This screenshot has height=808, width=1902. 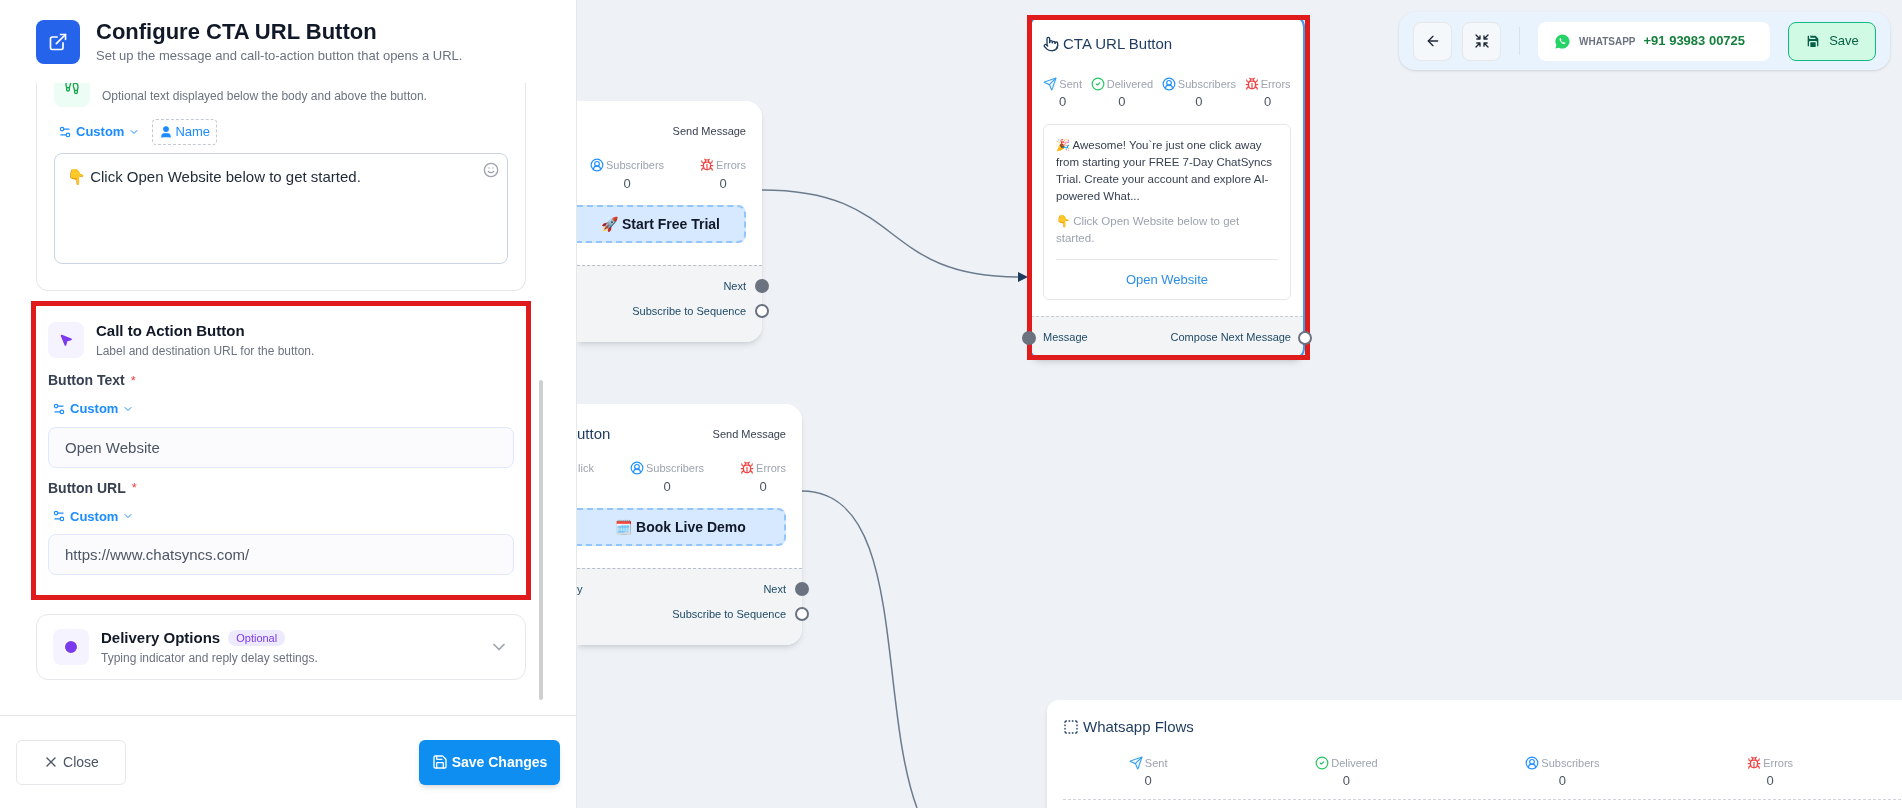 What do you see at coordinates (171, 330) in the screenshot?
I see `card-title: Call to Action Button` at bounding box center [171, 330].